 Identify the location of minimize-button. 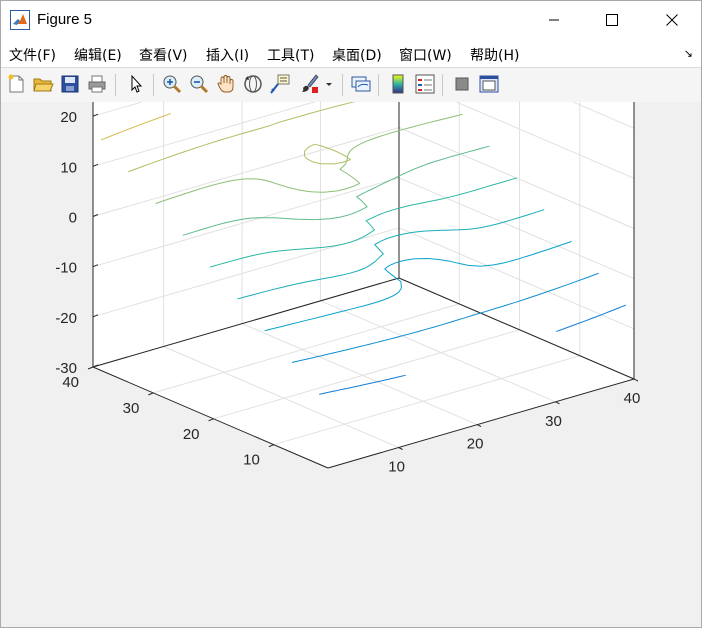
(554, 20).